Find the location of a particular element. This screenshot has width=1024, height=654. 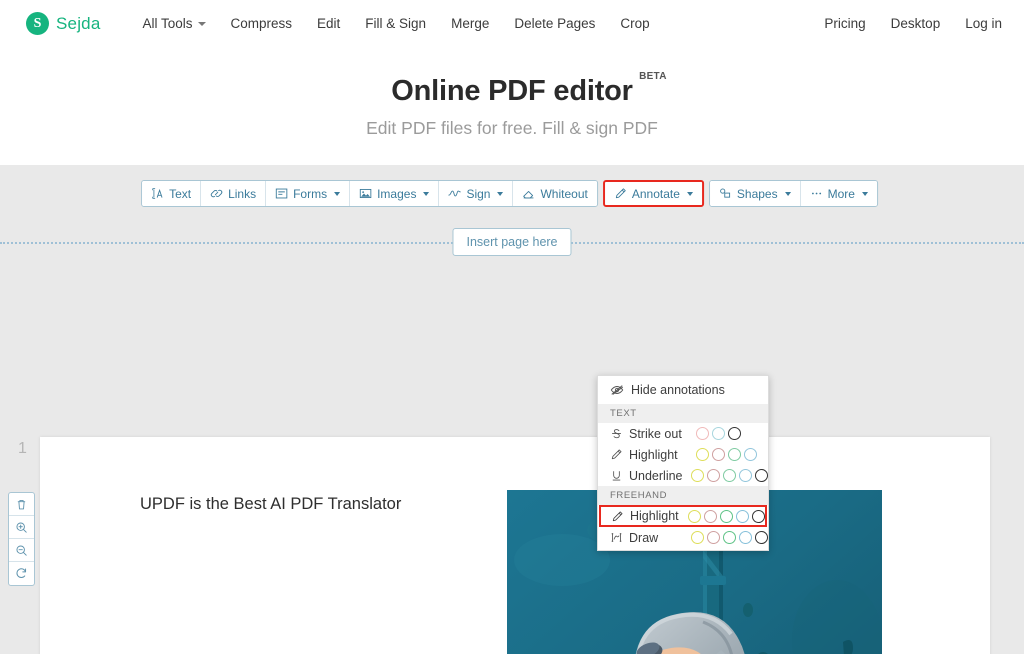

nav-right-group: Pricing Desktop Log in is located at coordinates (913, 23).